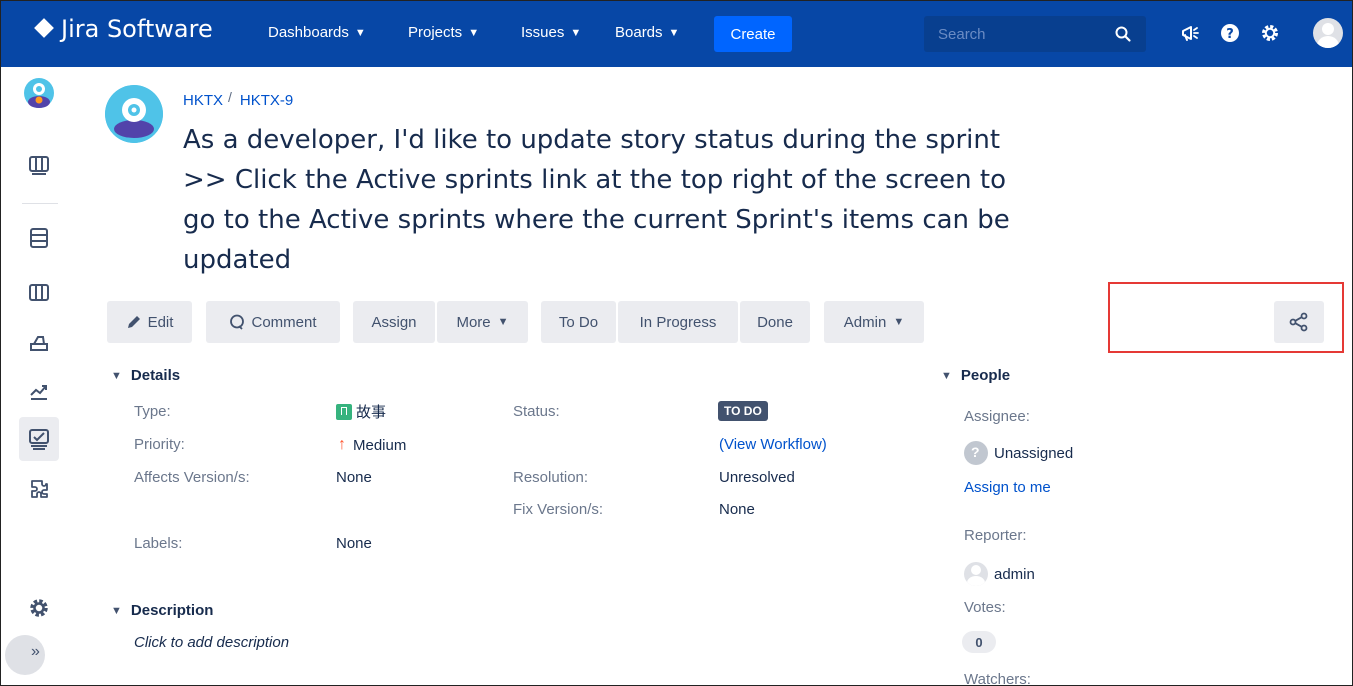 The image size is (1353, 686). I want to click on watchers-label: Watchers:, so click(997, 678).